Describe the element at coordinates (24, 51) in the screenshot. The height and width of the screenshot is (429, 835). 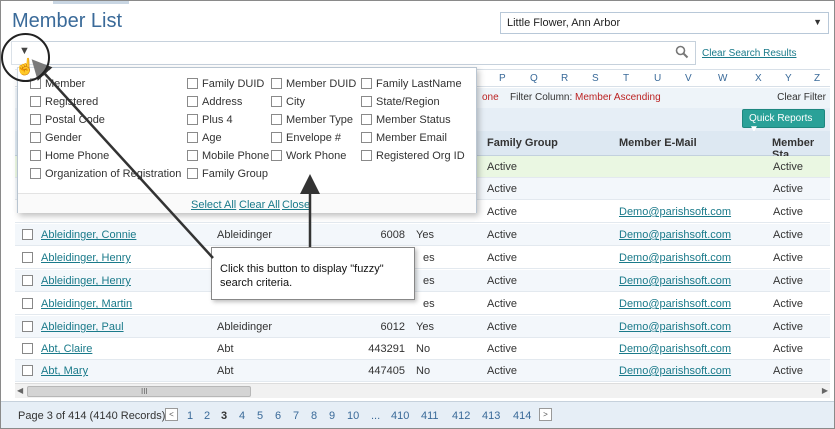
I see `fuzzy-search-toggle-icon: ▼` at that location.